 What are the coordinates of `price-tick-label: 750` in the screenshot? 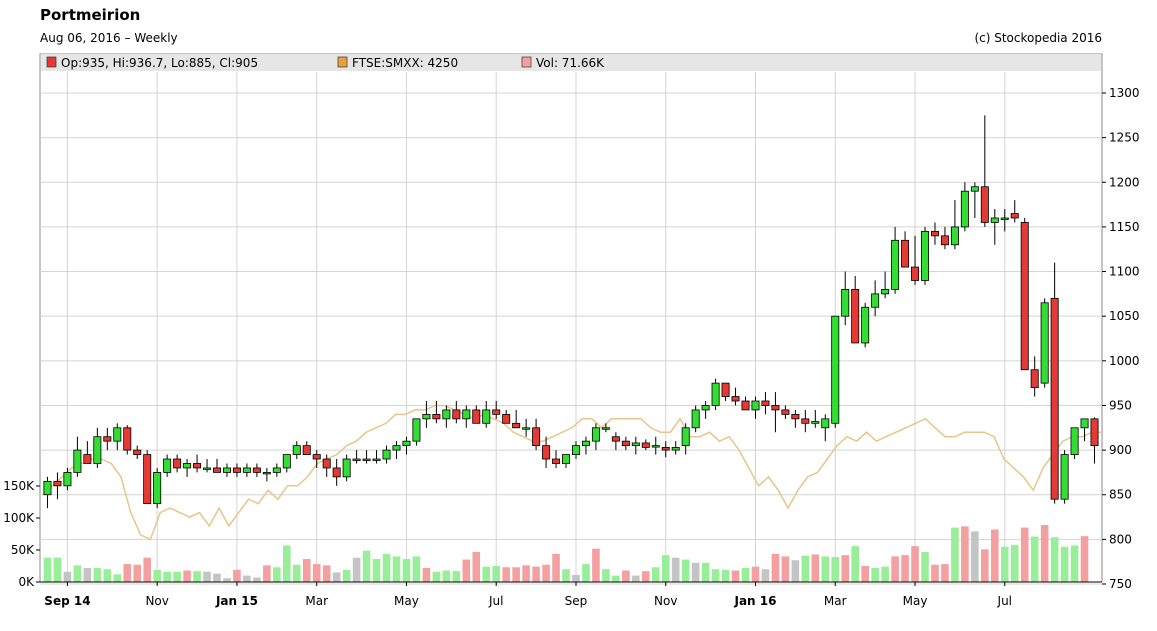 It's located at (1120, 584).